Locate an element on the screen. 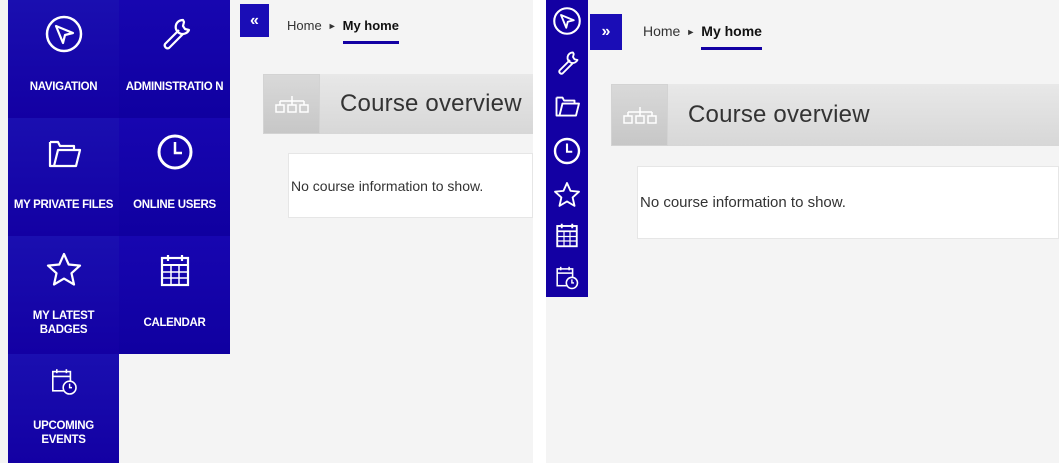  tile-label: MY PRIVATE FILES is located at coordinates (63, 205).